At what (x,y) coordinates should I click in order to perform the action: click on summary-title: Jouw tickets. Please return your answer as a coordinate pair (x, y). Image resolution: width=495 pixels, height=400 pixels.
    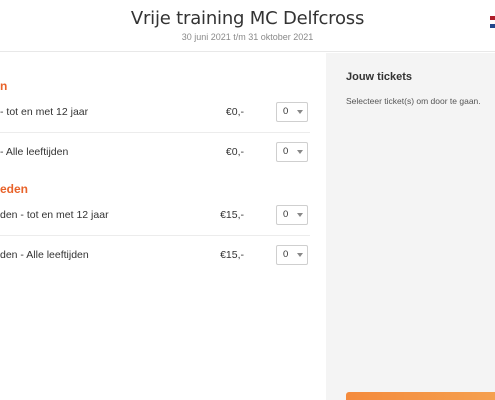
    Looking at the image, I should click on (379, 77).